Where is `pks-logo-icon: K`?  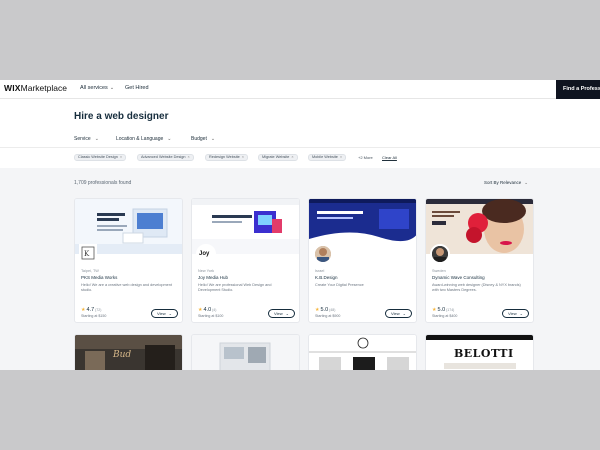 pks-logo-icon: K is located at coordinates (88, 253).